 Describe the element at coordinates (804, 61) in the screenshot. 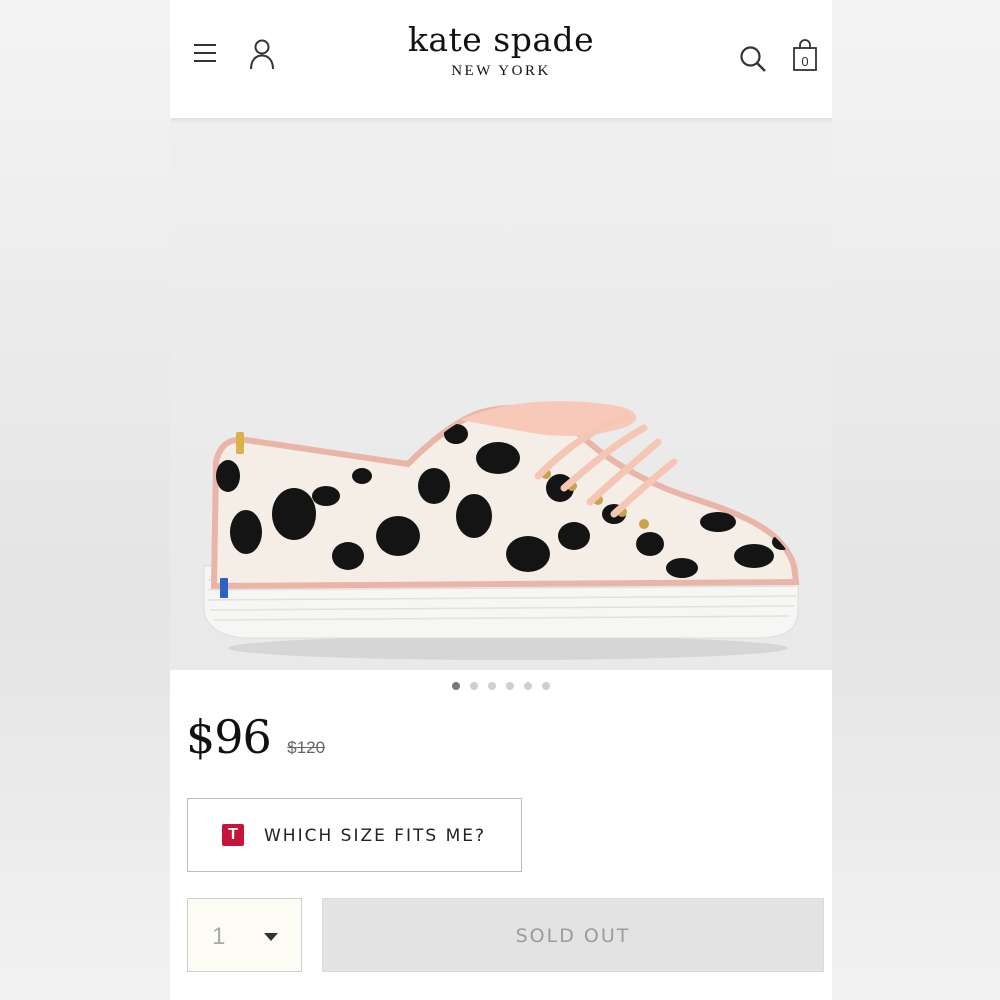

I see `cart-count: 0` at that location.